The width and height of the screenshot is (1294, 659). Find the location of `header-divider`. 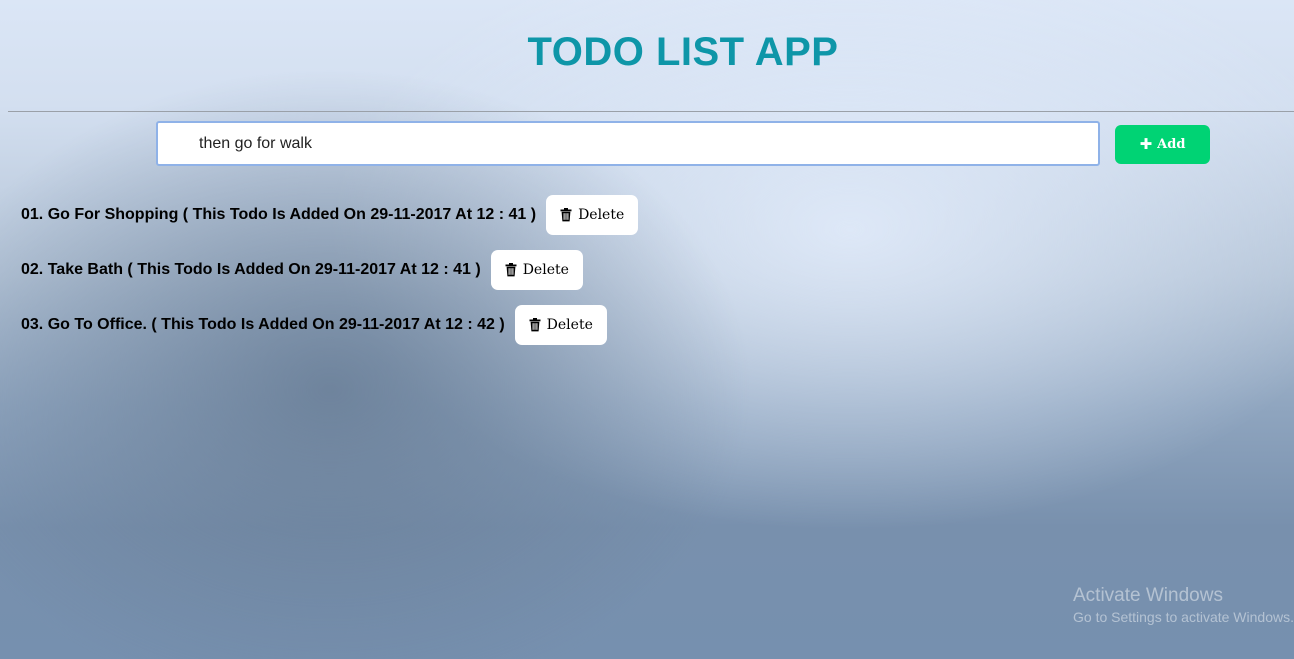

header-divider is located at coordinates (651, 111).